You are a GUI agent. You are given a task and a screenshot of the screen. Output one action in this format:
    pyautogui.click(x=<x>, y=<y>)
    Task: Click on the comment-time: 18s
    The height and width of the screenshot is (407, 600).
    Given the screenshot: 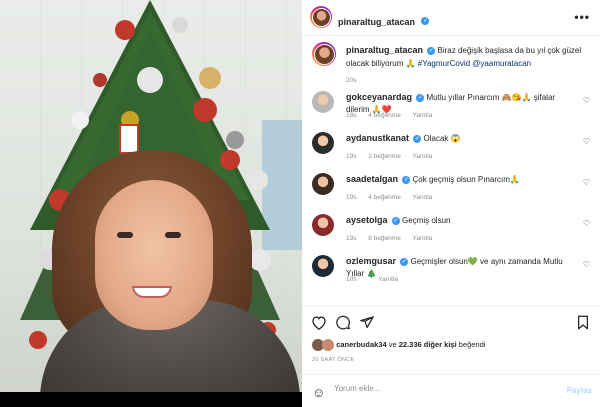 What is the action you would take?
    pyautogui.click(x=351, y=115)
    